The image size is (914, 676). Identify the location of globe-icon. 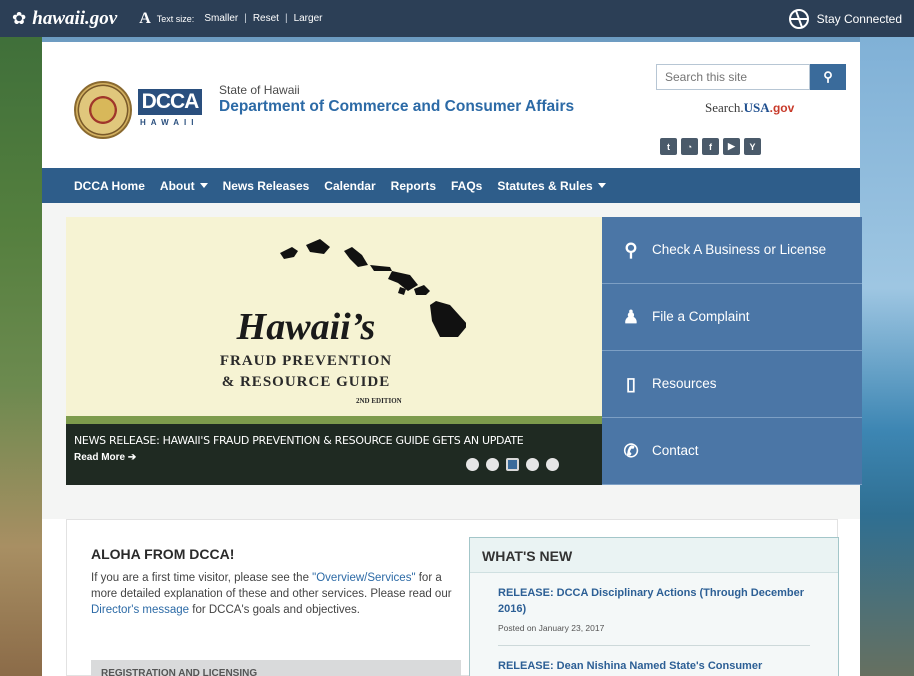
(798, 18).